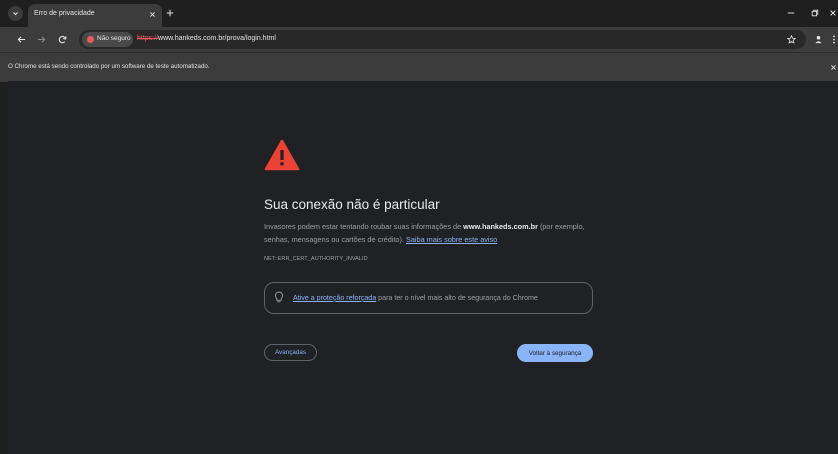 This screenshot has width=838, height=454. What do you see at coordinates (352, 204) in the screenshot?
I see `page-title: Sua conexão não é particular` at bounding box center [352, 204].